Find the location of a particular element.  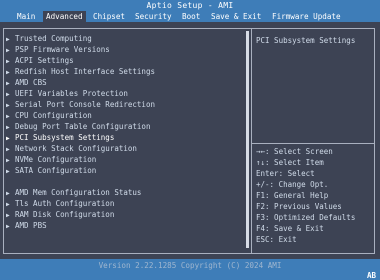

menu-item-psp-firmware-versions: ▶ PSP Firmware Versions is located at coordinates (58, 50).